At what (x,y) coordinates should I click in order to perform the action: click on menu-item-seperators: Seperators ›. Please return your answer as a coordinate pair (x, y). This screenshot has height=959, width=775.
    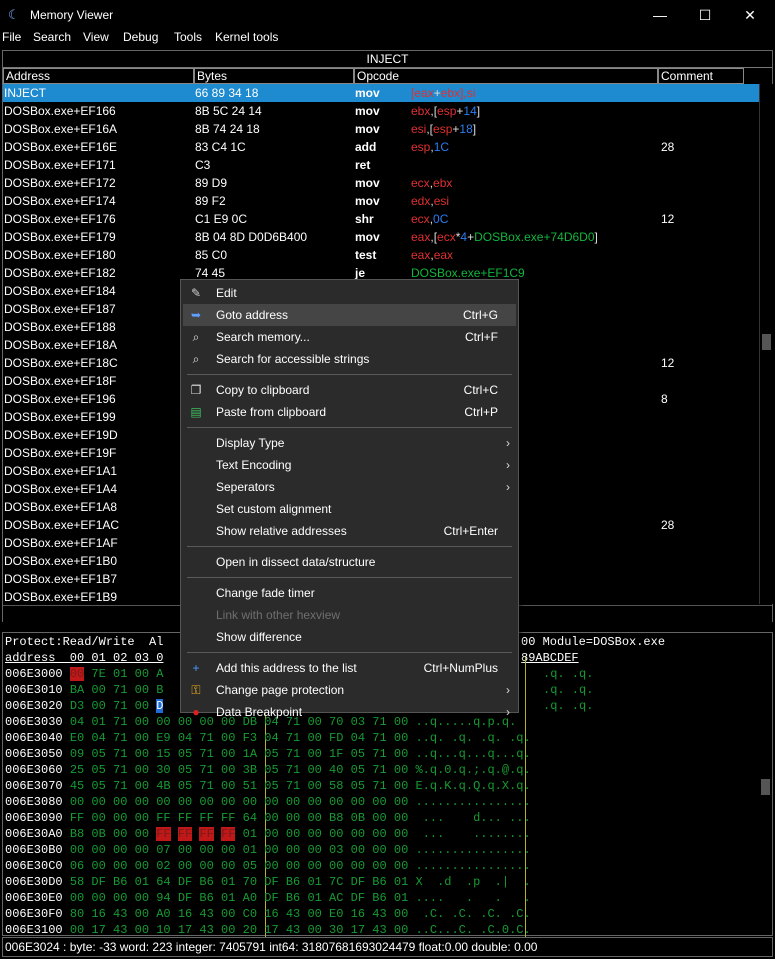
    Looking at the image, I should click on (349, 487).